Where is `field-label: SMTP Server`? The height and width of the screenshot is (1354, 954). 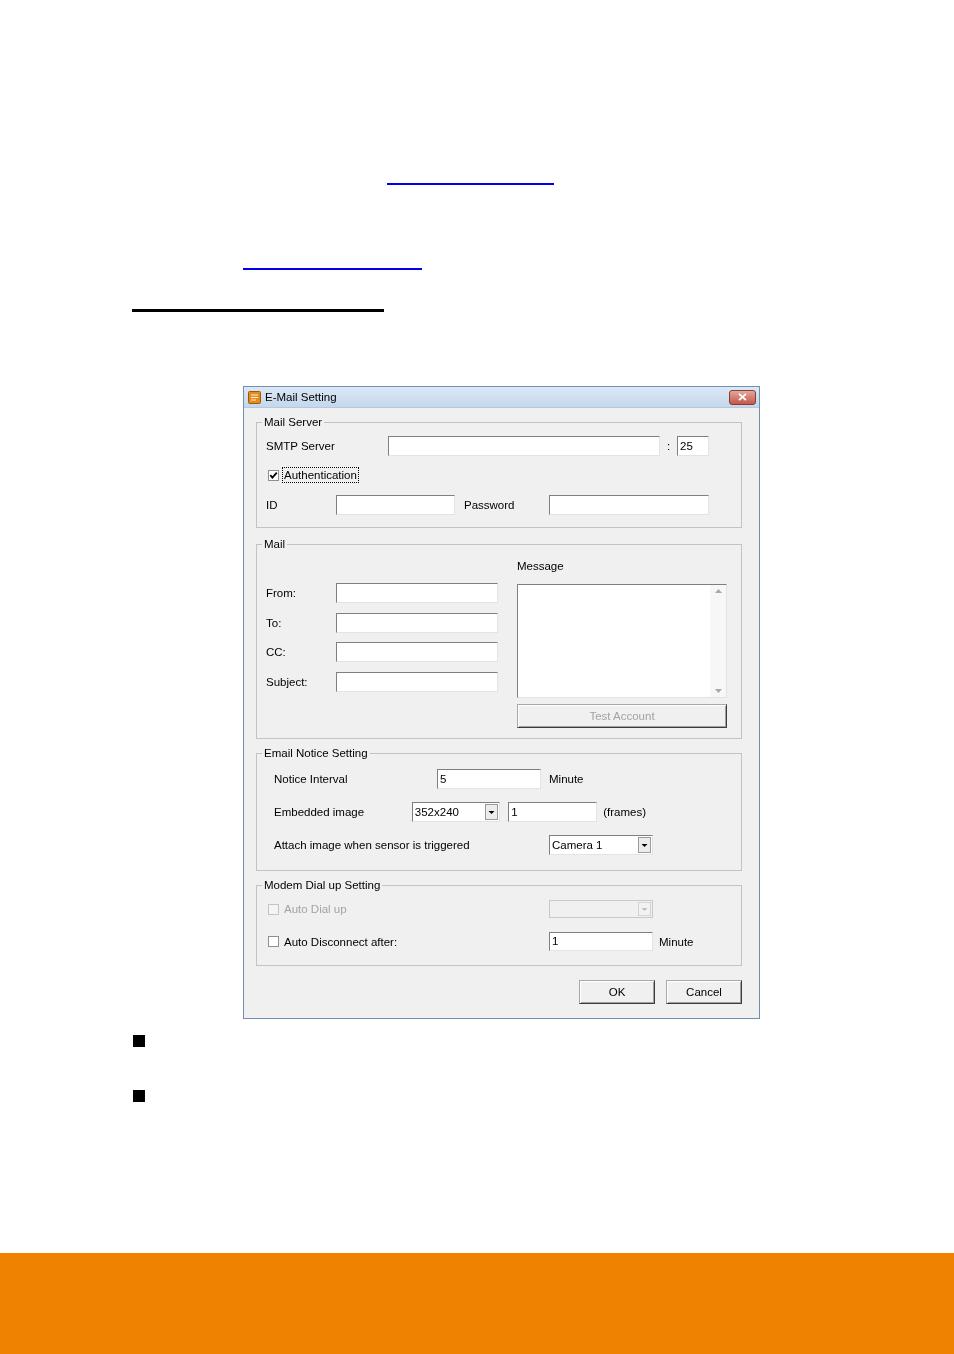 field-label: SMTP Server is located at coordinates (301, 446).